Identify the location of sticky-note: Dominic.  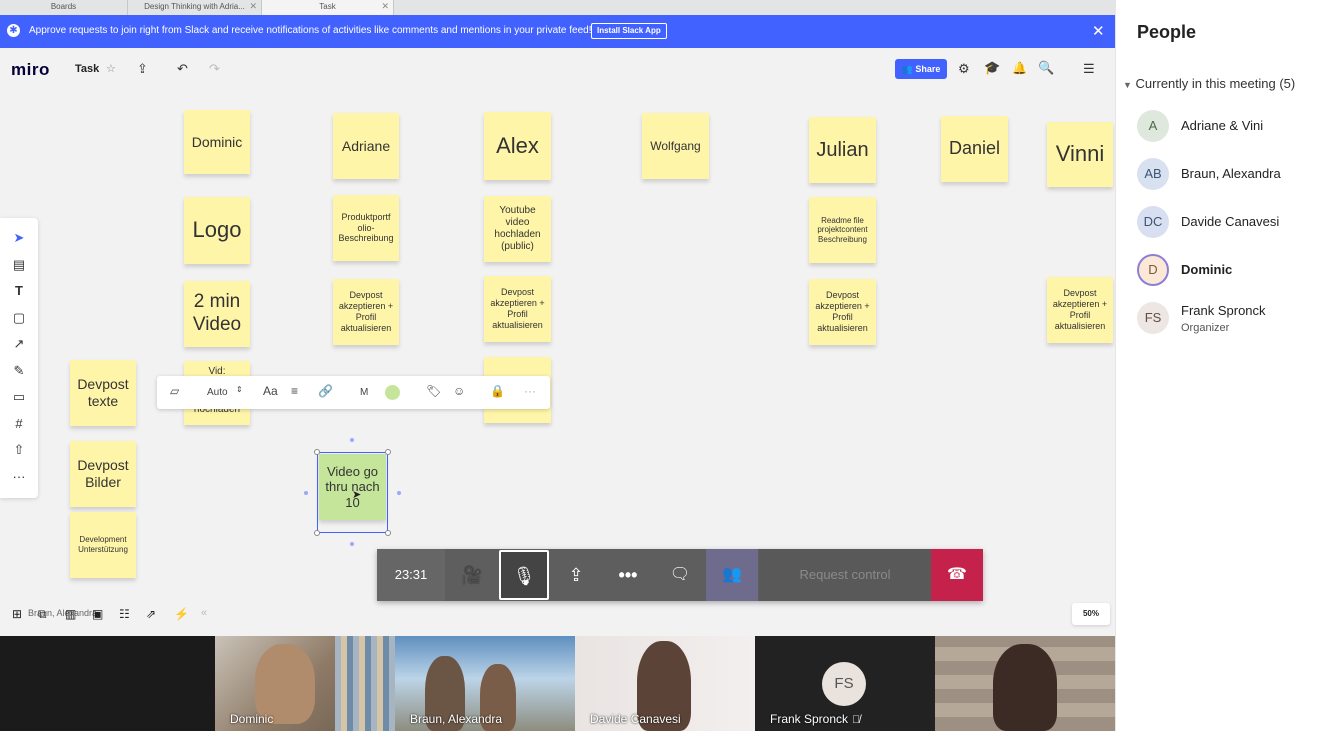
(217, 142).